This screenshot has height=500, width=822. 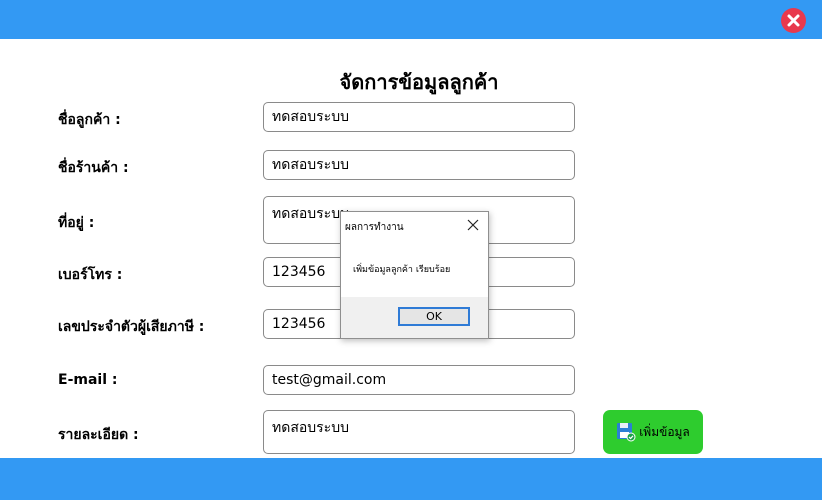 I want to click on dialog-footer: OK, so click(x=414, y=317).